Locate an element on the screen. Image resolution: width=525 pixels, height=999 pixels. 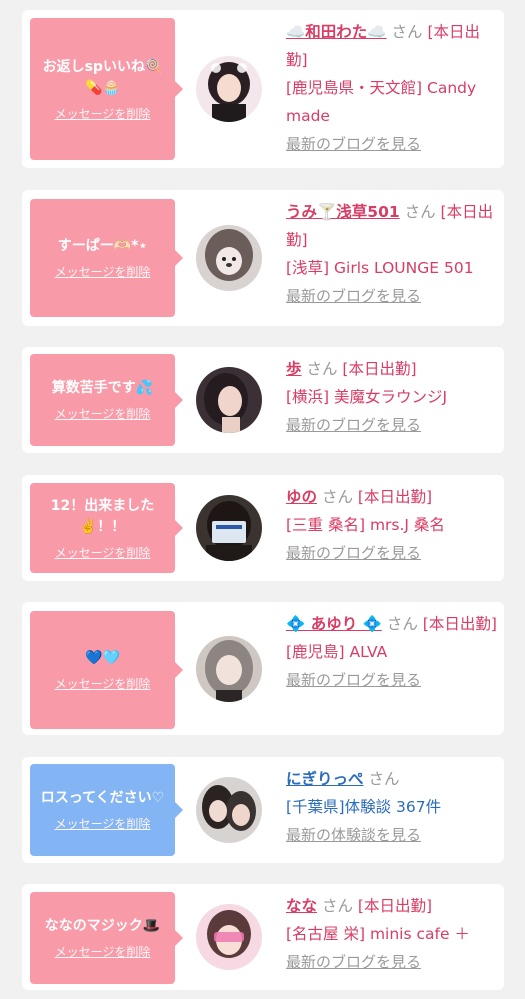
message-bubble: ななのマジック🎩 メッセージを削除 is located at coordinates (106, 938).